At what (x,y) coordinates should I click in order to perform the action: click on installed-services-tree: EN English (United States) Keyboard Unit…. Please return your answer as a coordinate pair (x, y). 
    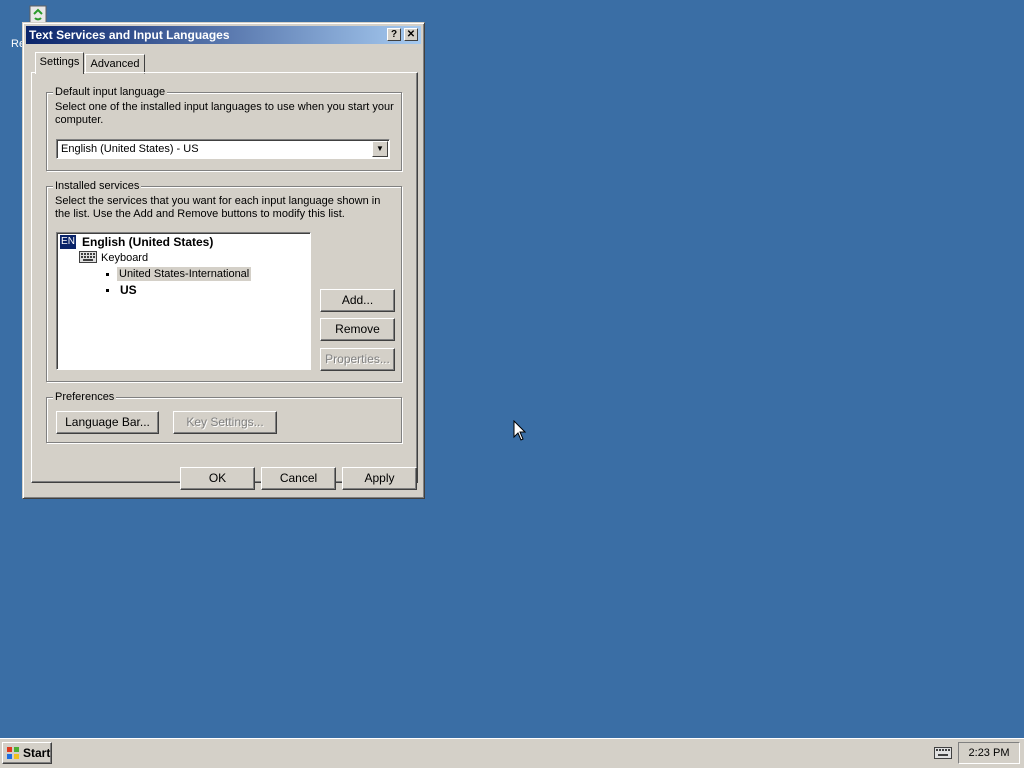
    Looking at the image, I should click on (183, 301).